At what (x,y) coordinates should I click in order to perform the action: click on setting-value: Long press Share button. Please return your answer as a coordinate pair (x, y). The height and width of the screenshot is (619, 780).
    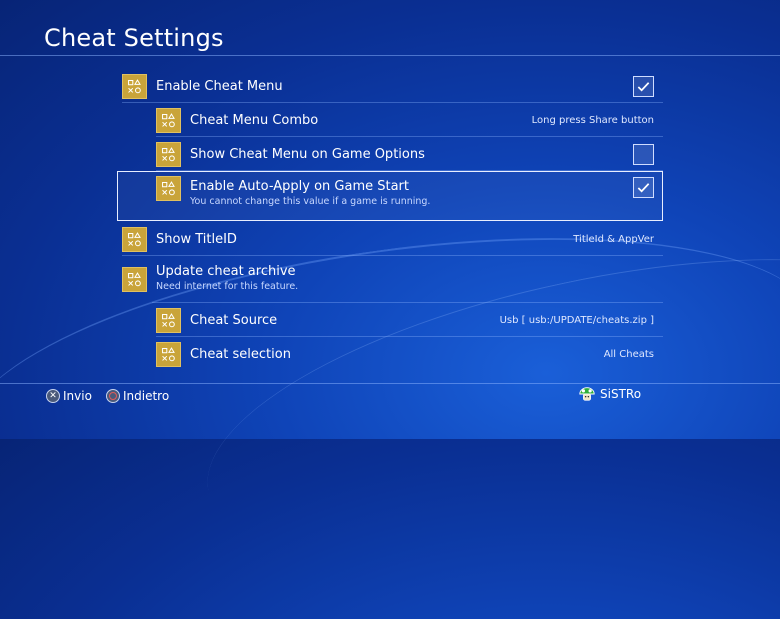
    Looking at the image, I should click on (592, 120).